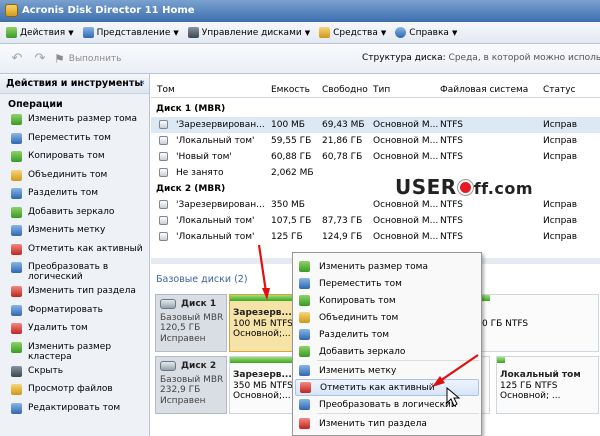  I want to click on disk-size: 120,5 ГБ, so click(180, 328).